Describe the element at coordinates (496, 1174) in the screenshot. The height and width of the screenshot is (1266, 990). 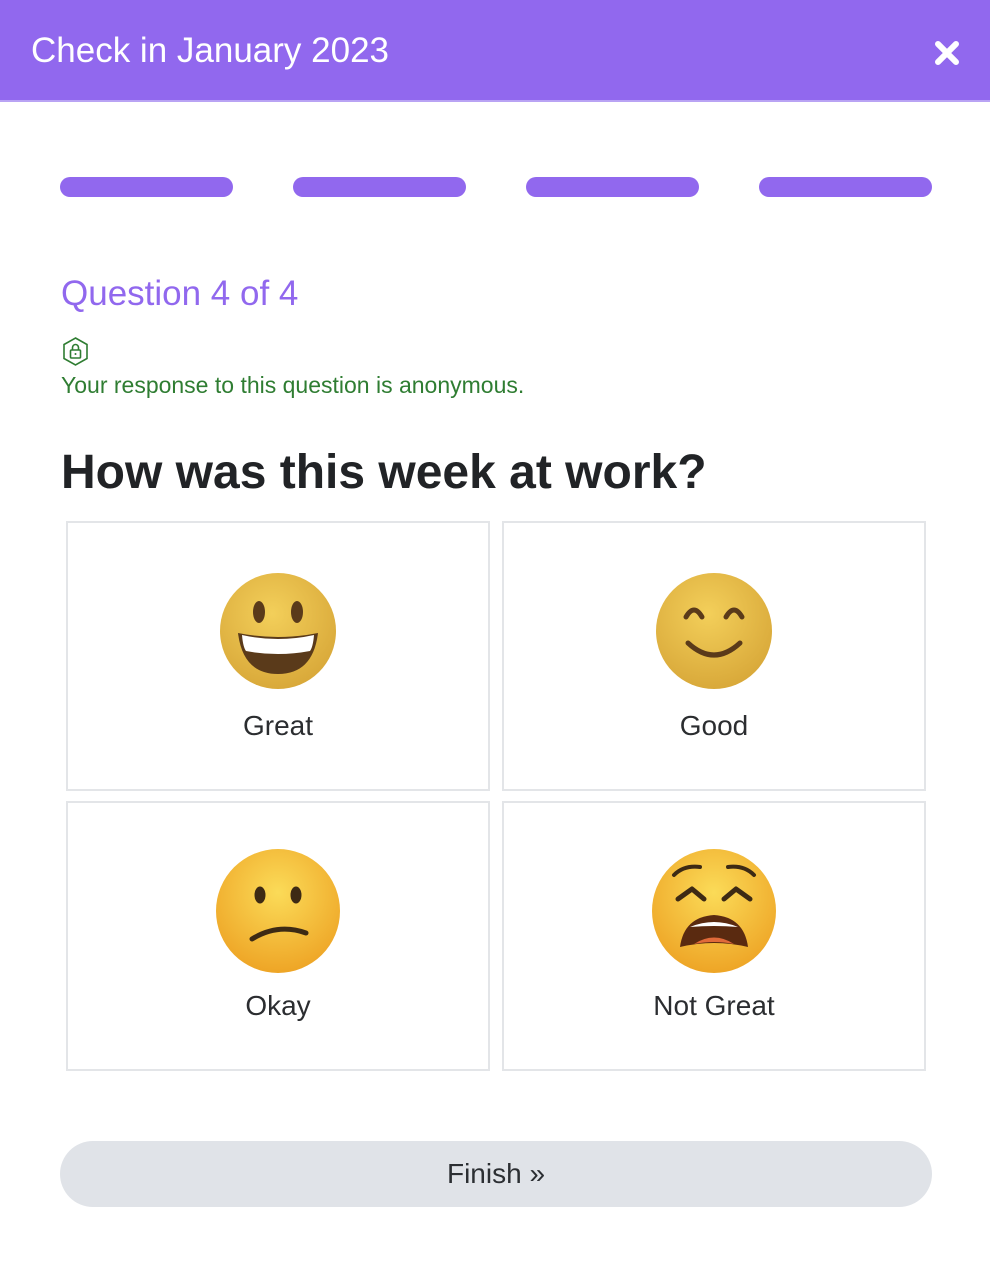
I see `finish-button: Finish »` at that location.